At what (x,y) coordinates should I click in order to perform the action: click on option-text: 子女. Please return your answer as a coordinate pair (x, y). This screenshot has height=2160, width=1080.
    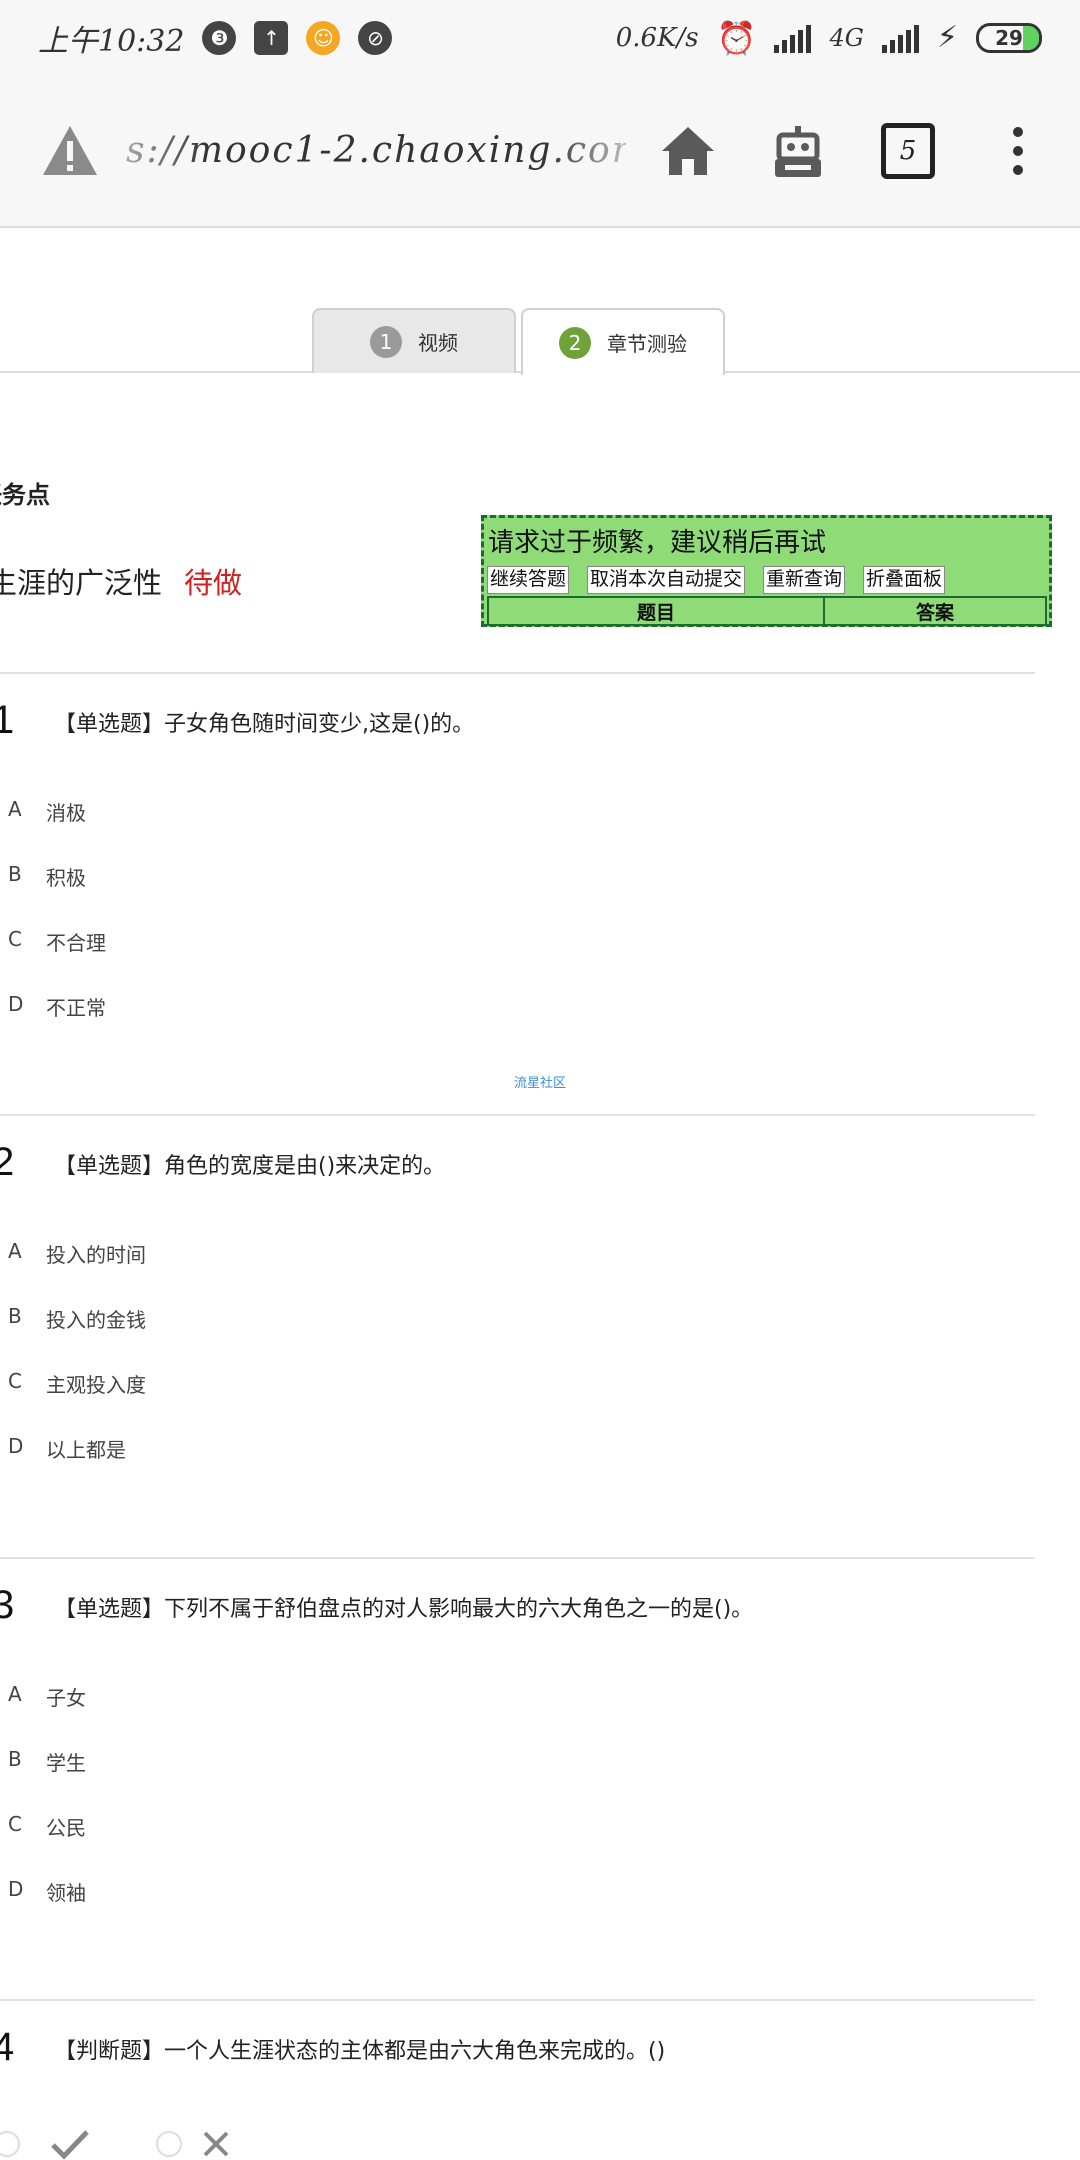
    Looking at the image, I should click on (66, 1698).